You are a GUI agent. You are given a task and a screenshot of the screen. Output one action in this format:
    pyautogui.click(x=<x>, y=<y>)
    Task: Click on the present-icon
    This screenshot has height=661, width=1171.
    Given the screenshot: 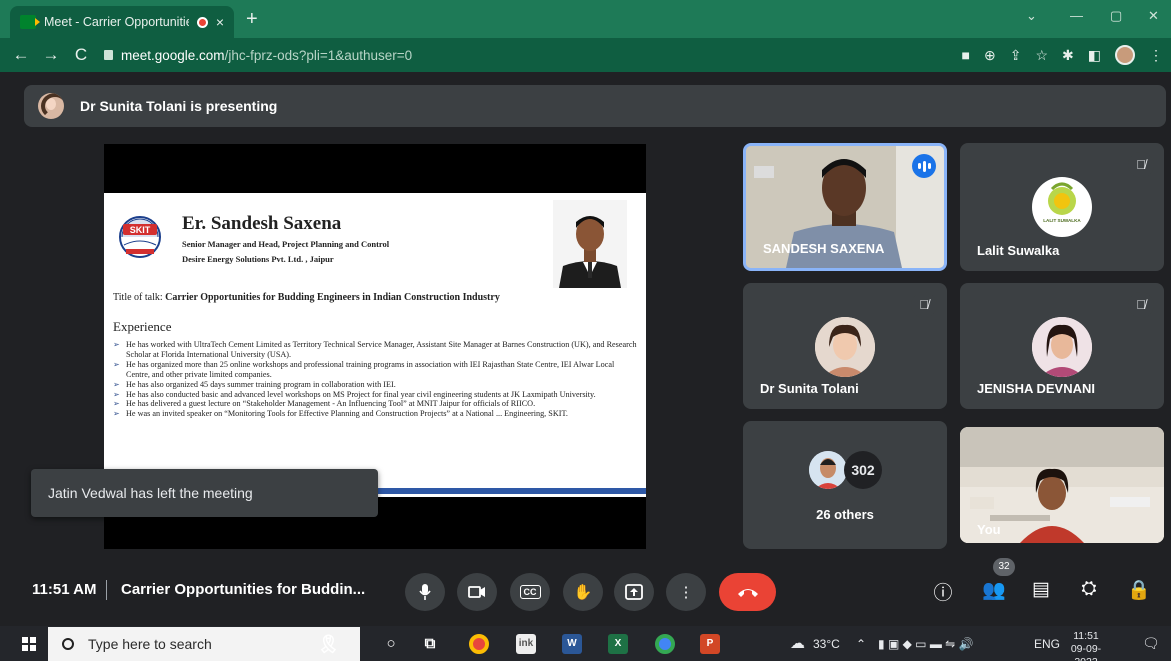 What is the action you would take?
    pyautogui.click(x=634, y=592)
    